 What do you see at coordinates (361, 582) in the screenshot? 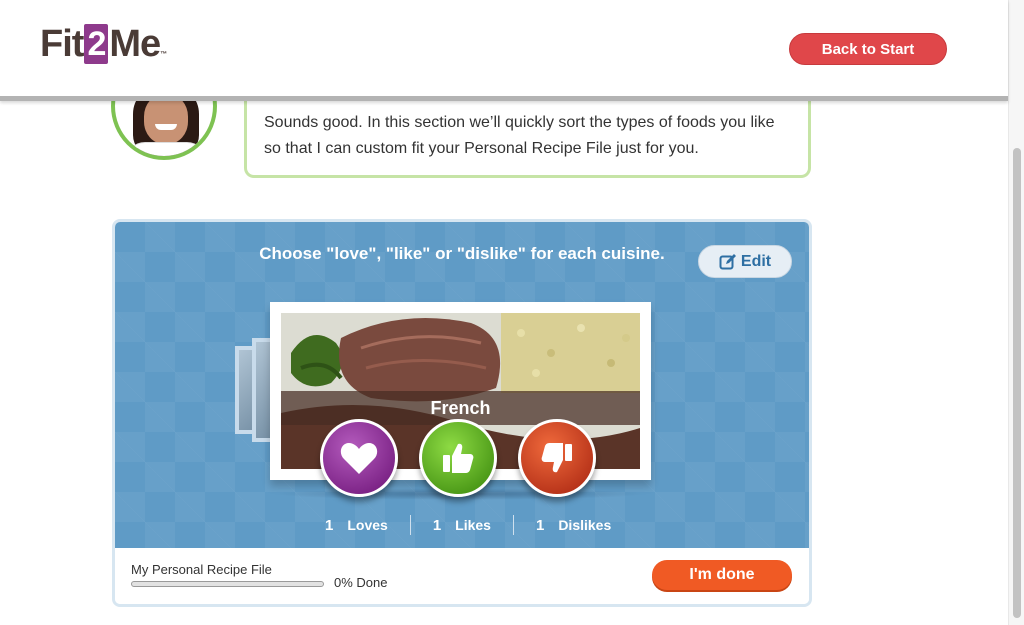
I see `recipe-progress-text: 0% Done` at bounding box center [361, 582].